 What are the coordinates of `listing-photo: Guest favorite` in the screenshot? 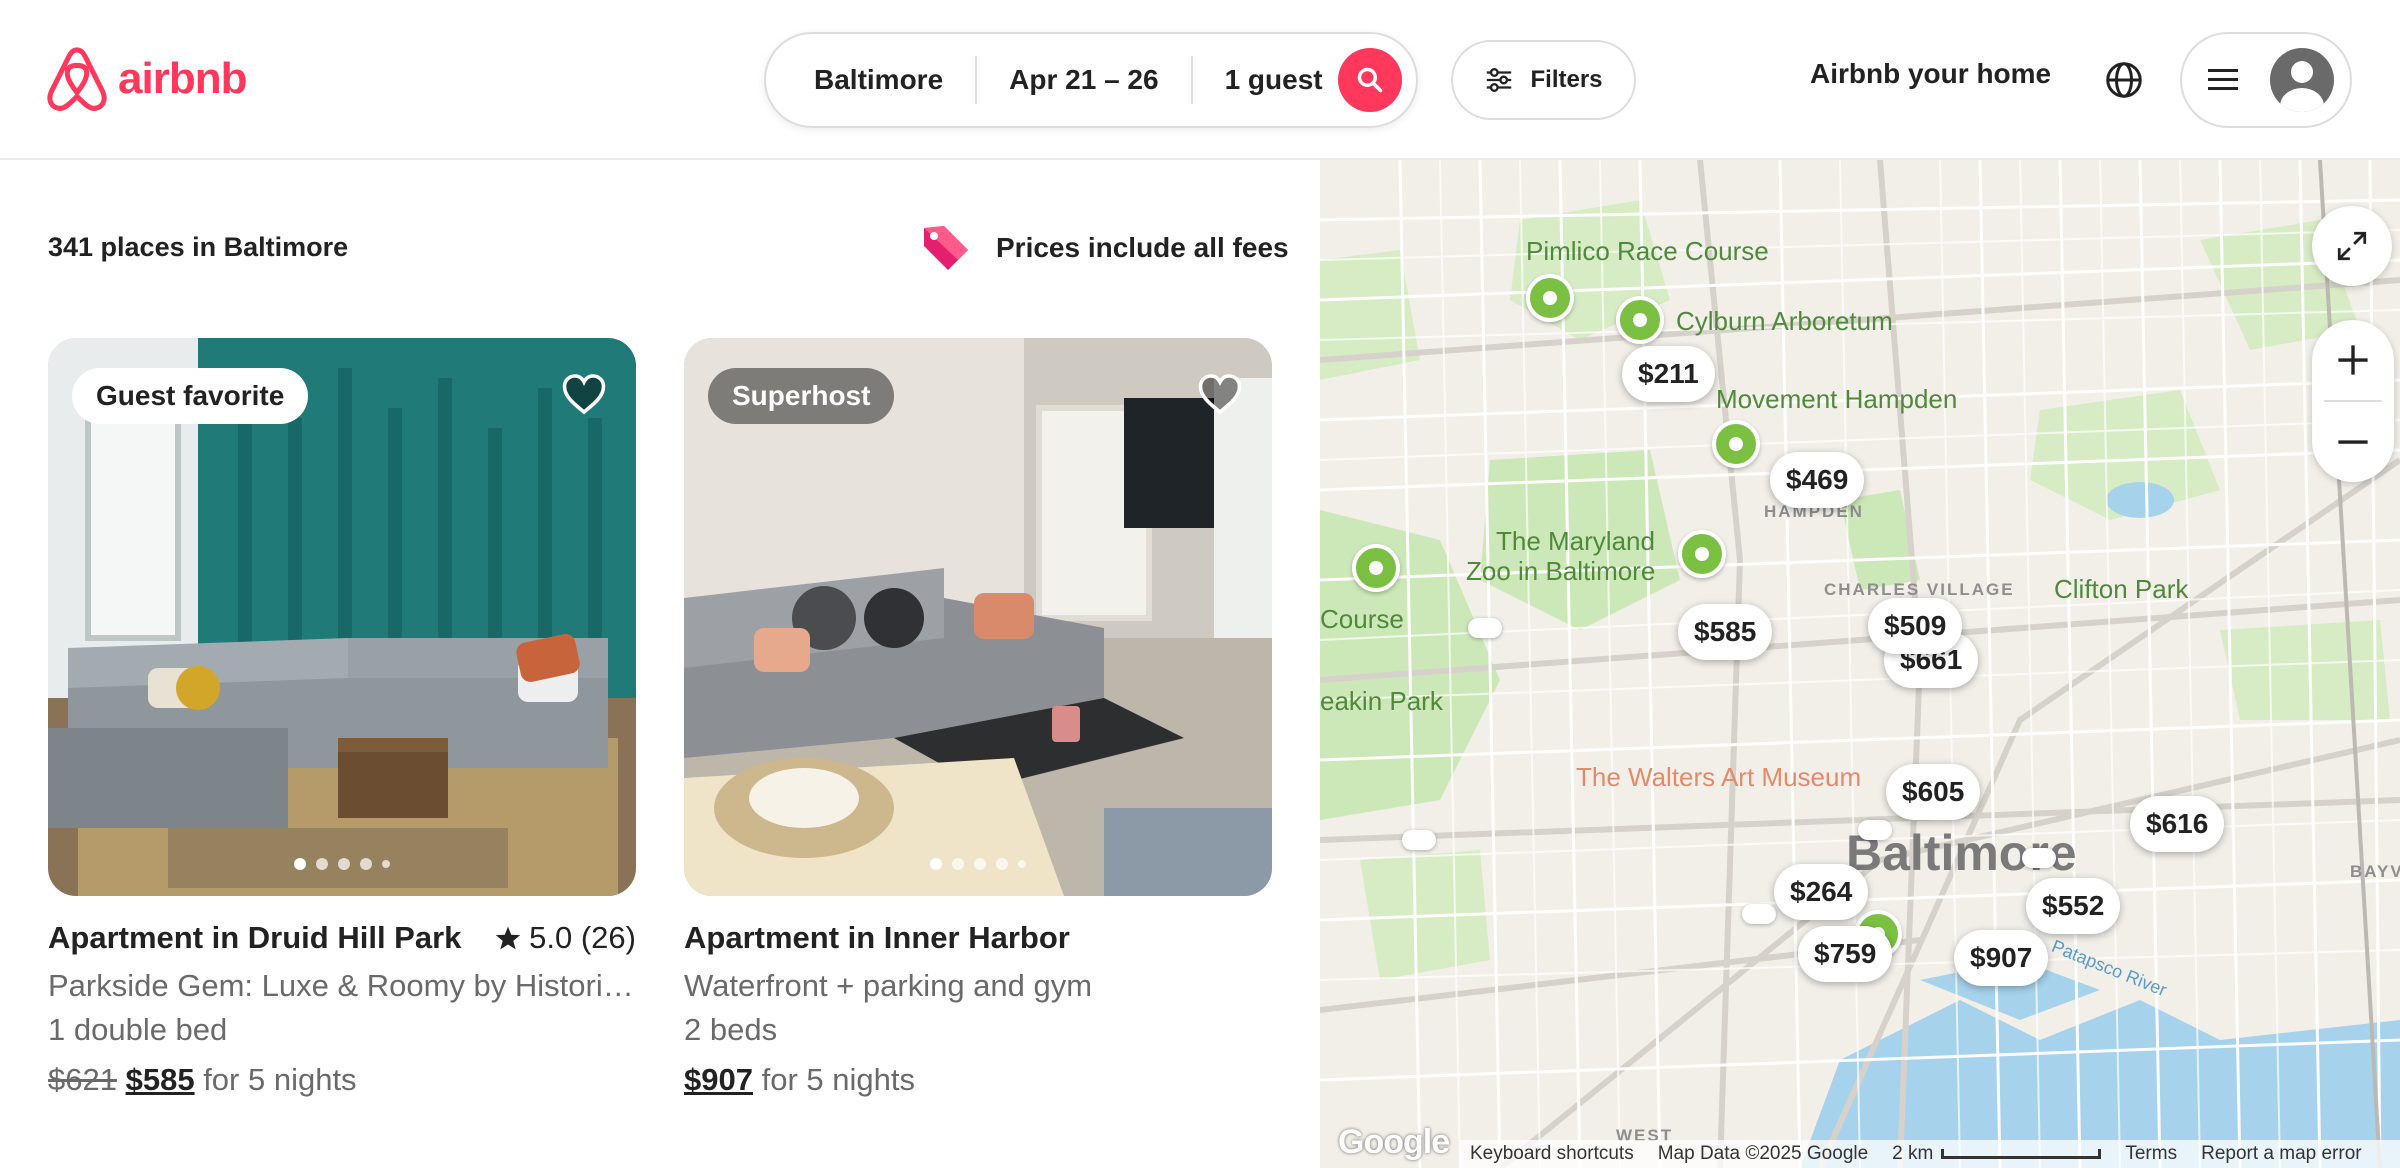 It's located at (342, 617).